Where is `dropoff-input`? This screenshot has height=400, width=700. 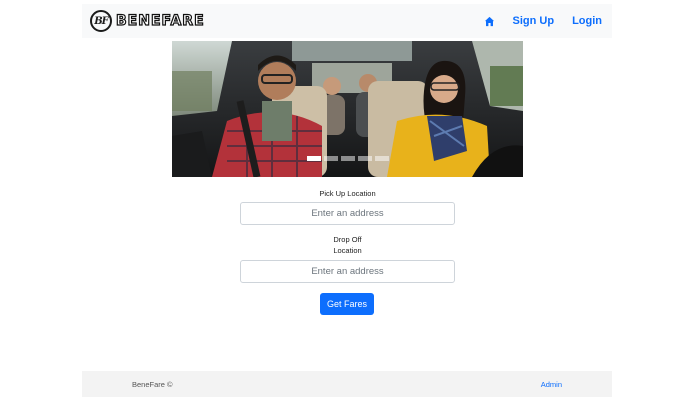
dropoff-input is located at coordinates (347, 271).